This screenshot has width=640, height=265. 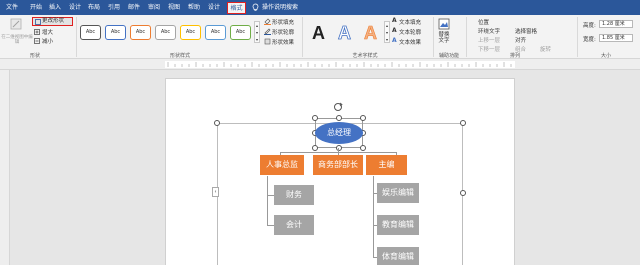 I want to click on smaller-icon, so click(x=37, y=41).